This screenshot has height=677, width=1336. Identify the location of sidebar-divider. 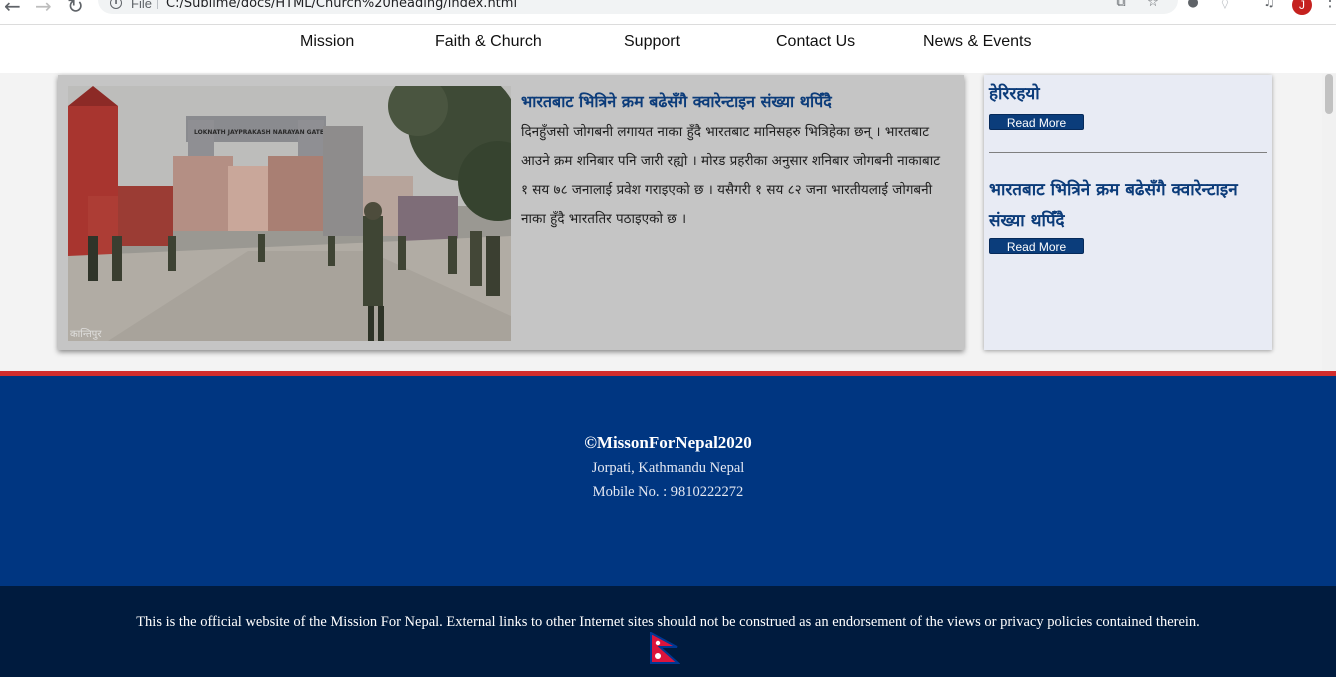
(1128, 152).